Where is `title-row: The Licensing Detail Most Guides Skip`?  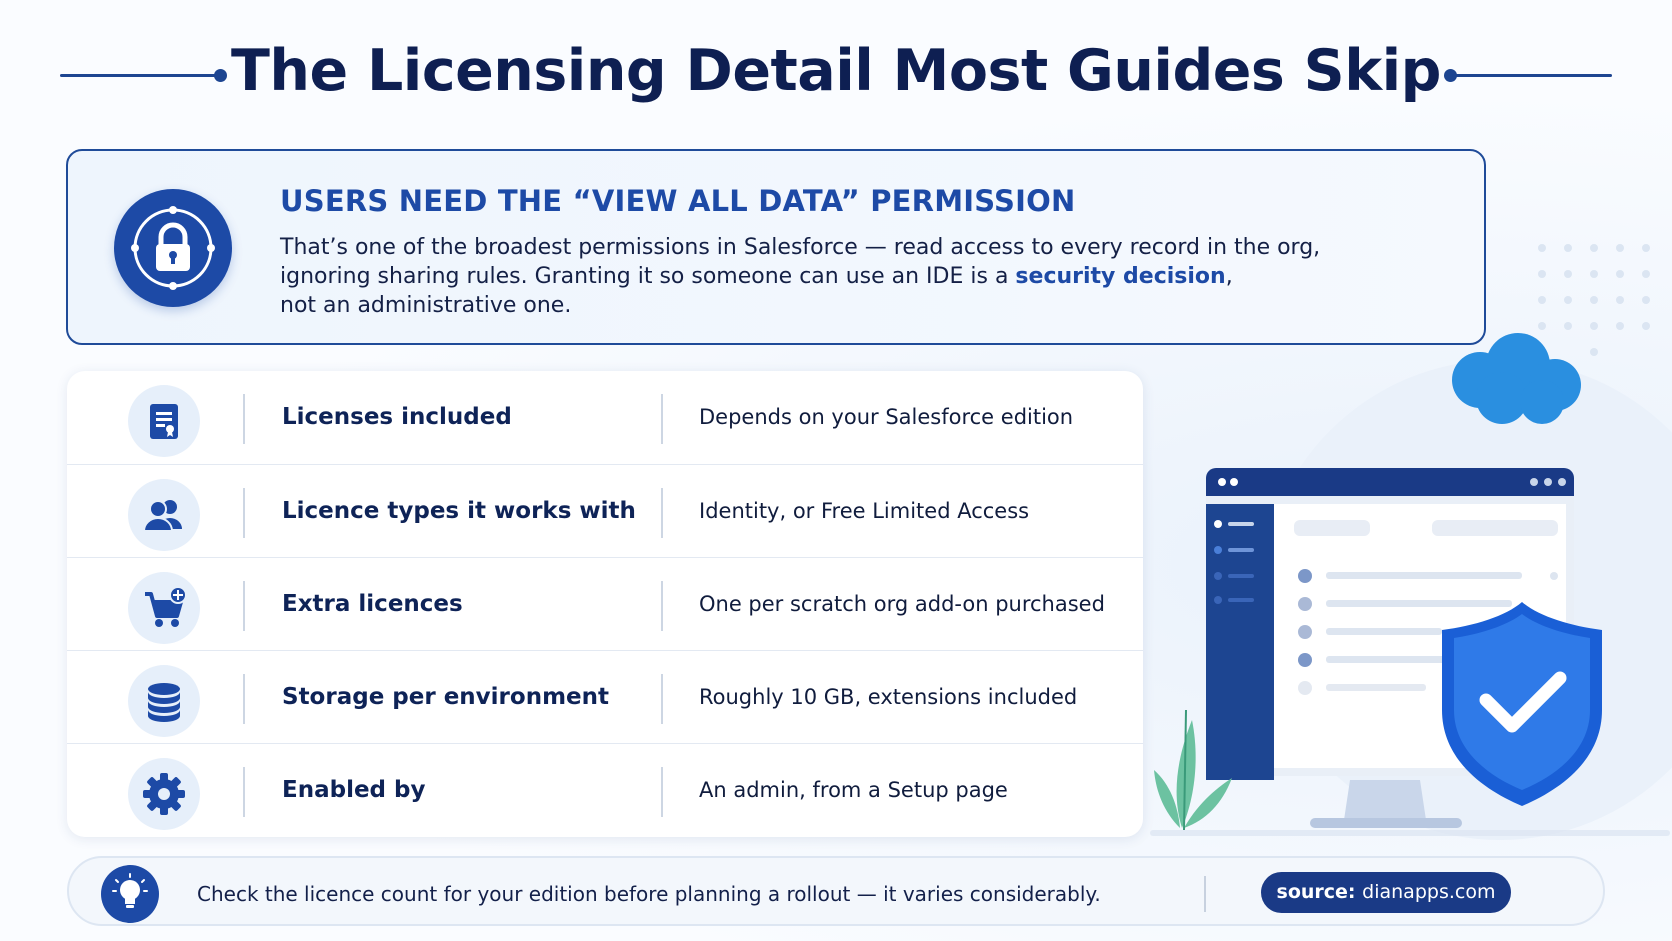 title-row: The Licensing Detail Most Guides Skip is located at coordinates (836, 78).